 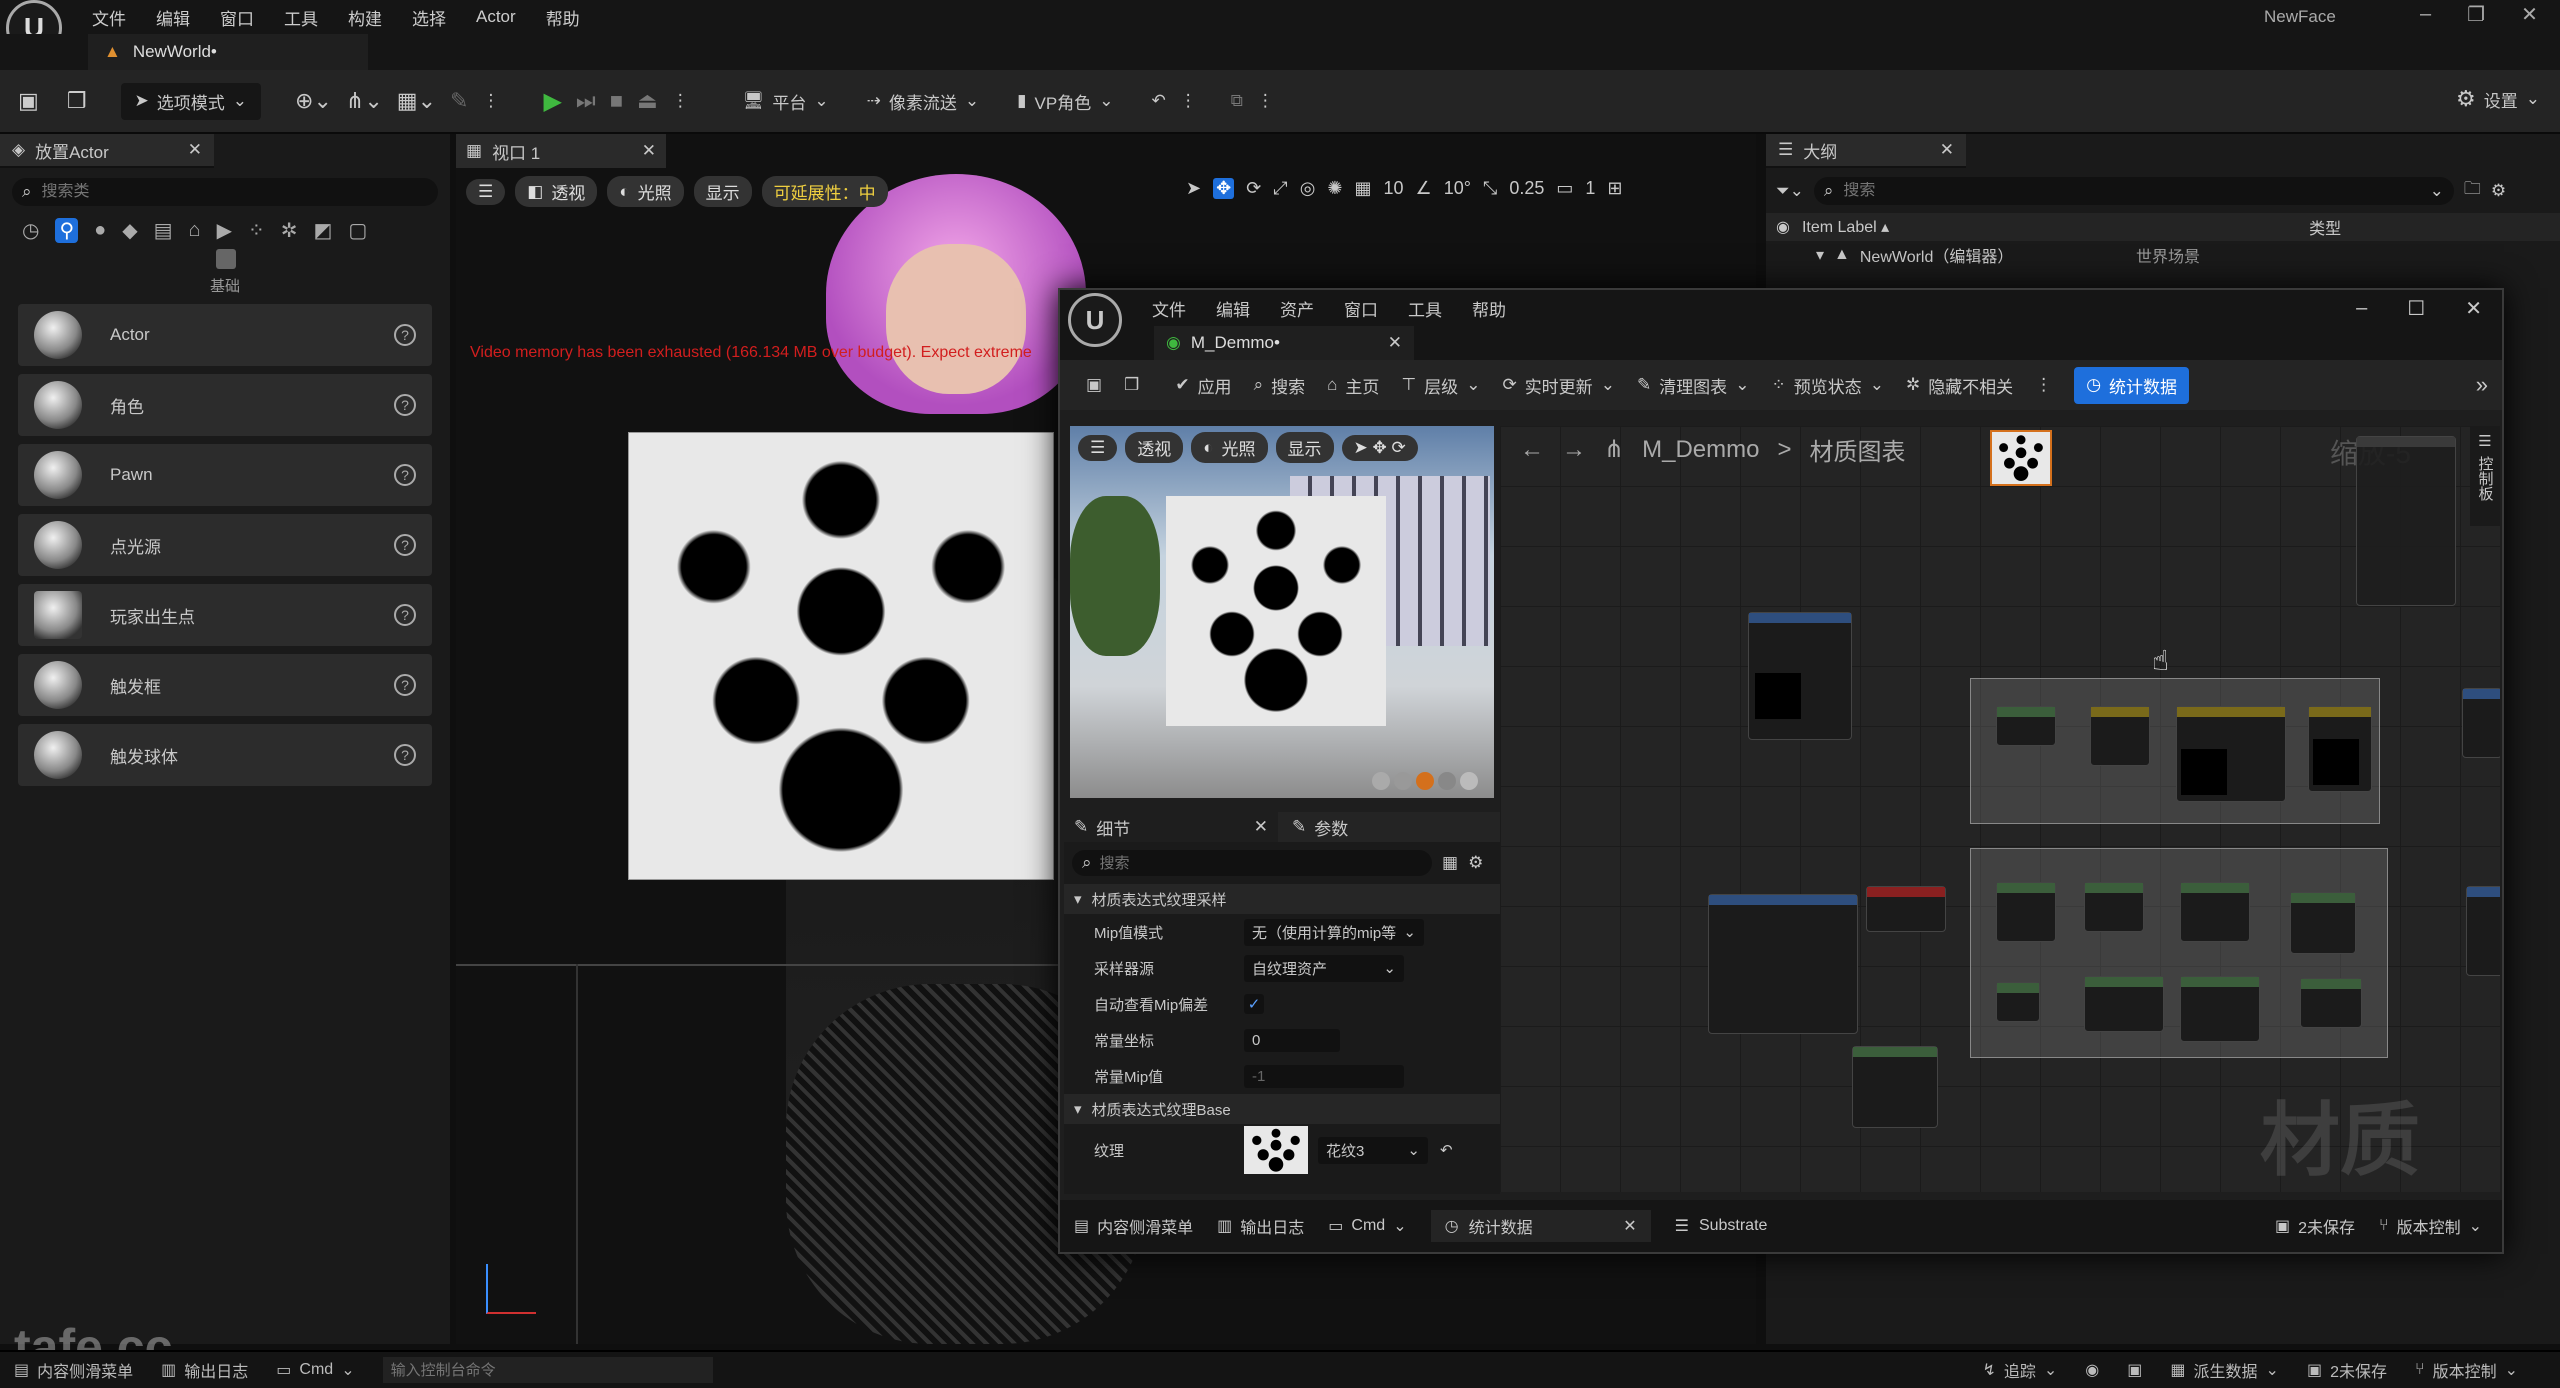 What do you see at coordinates (364, 101) in the screenshot?
I see `blueprint-icon: ⋔⌄` at bounding box center [364, 101].